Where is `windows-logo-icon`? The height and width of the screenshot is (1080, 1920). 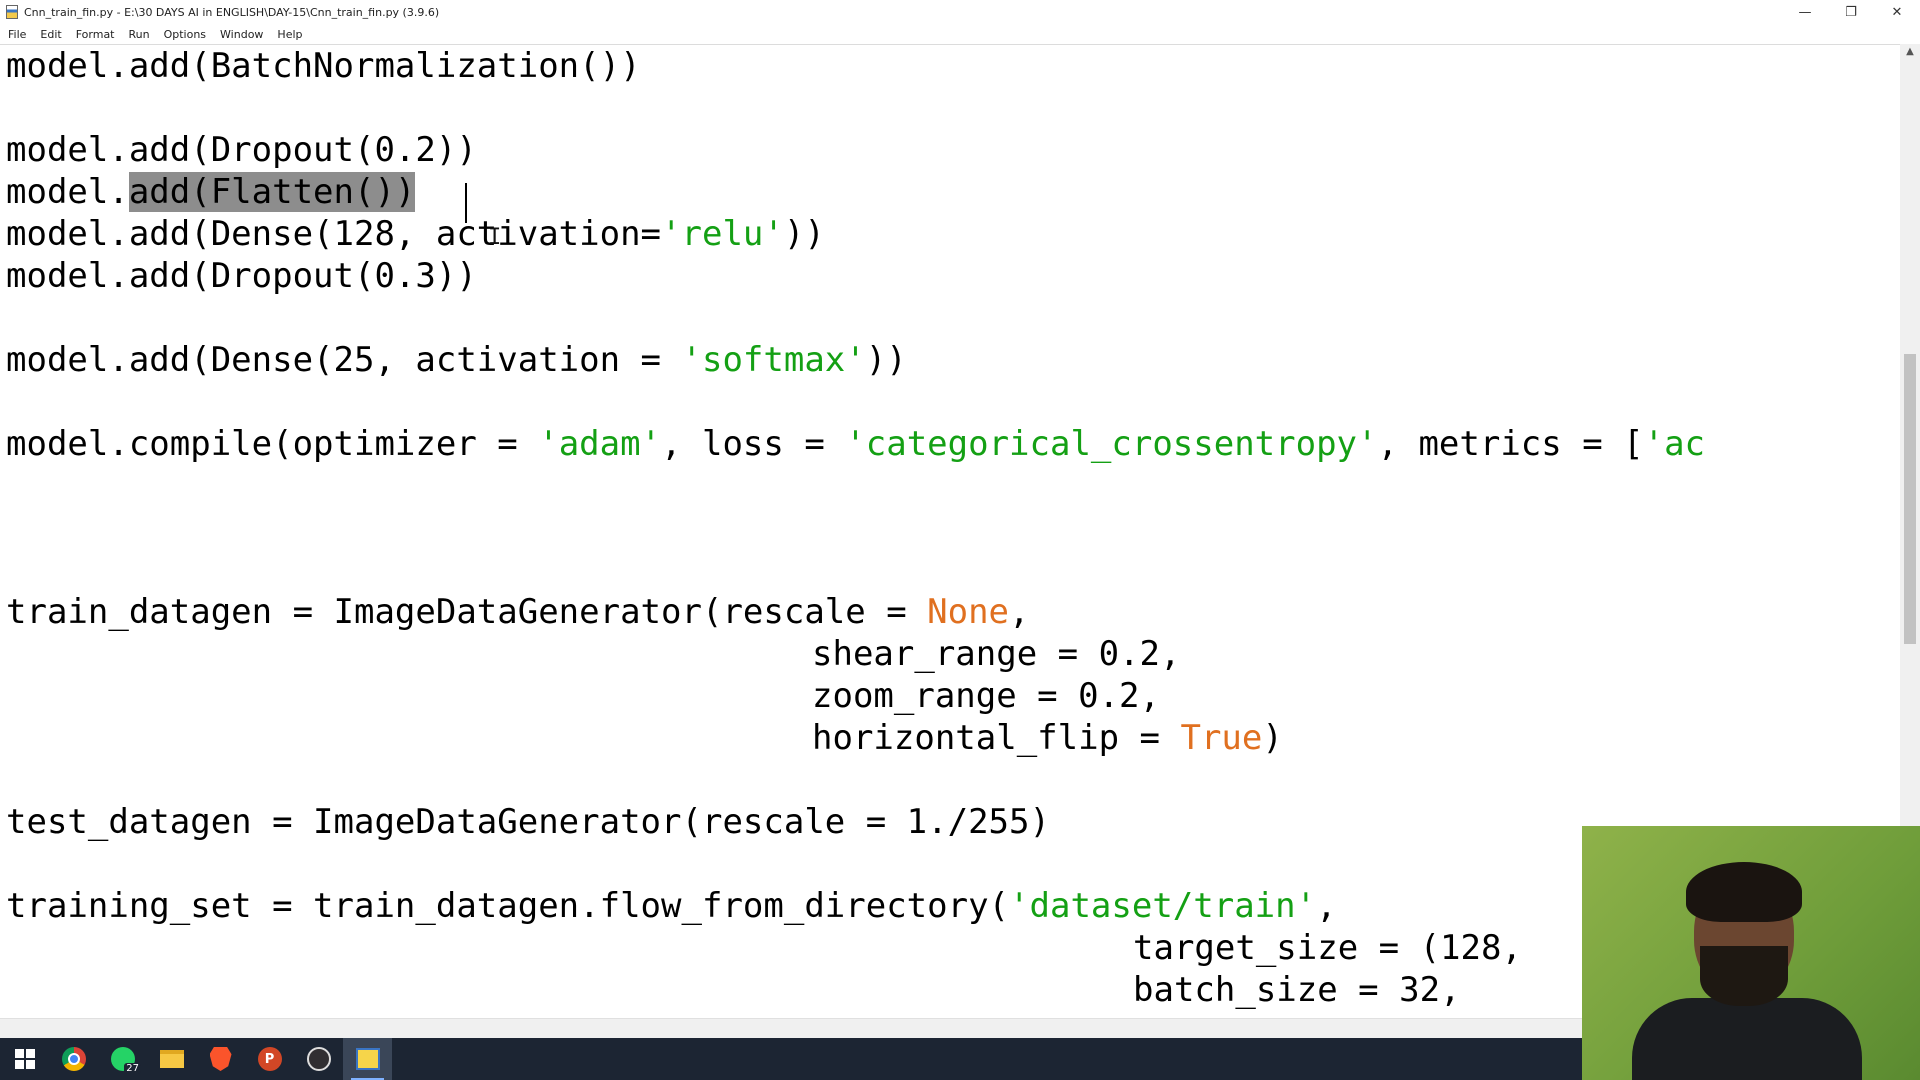 windows-logo-icon is located at coordinates (24, 1059).